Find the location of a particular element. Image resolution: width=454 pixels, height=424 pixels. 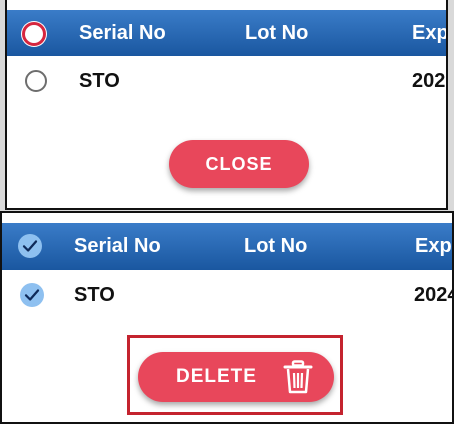

close-button: CLOSE is located at coordinates (239, 164).